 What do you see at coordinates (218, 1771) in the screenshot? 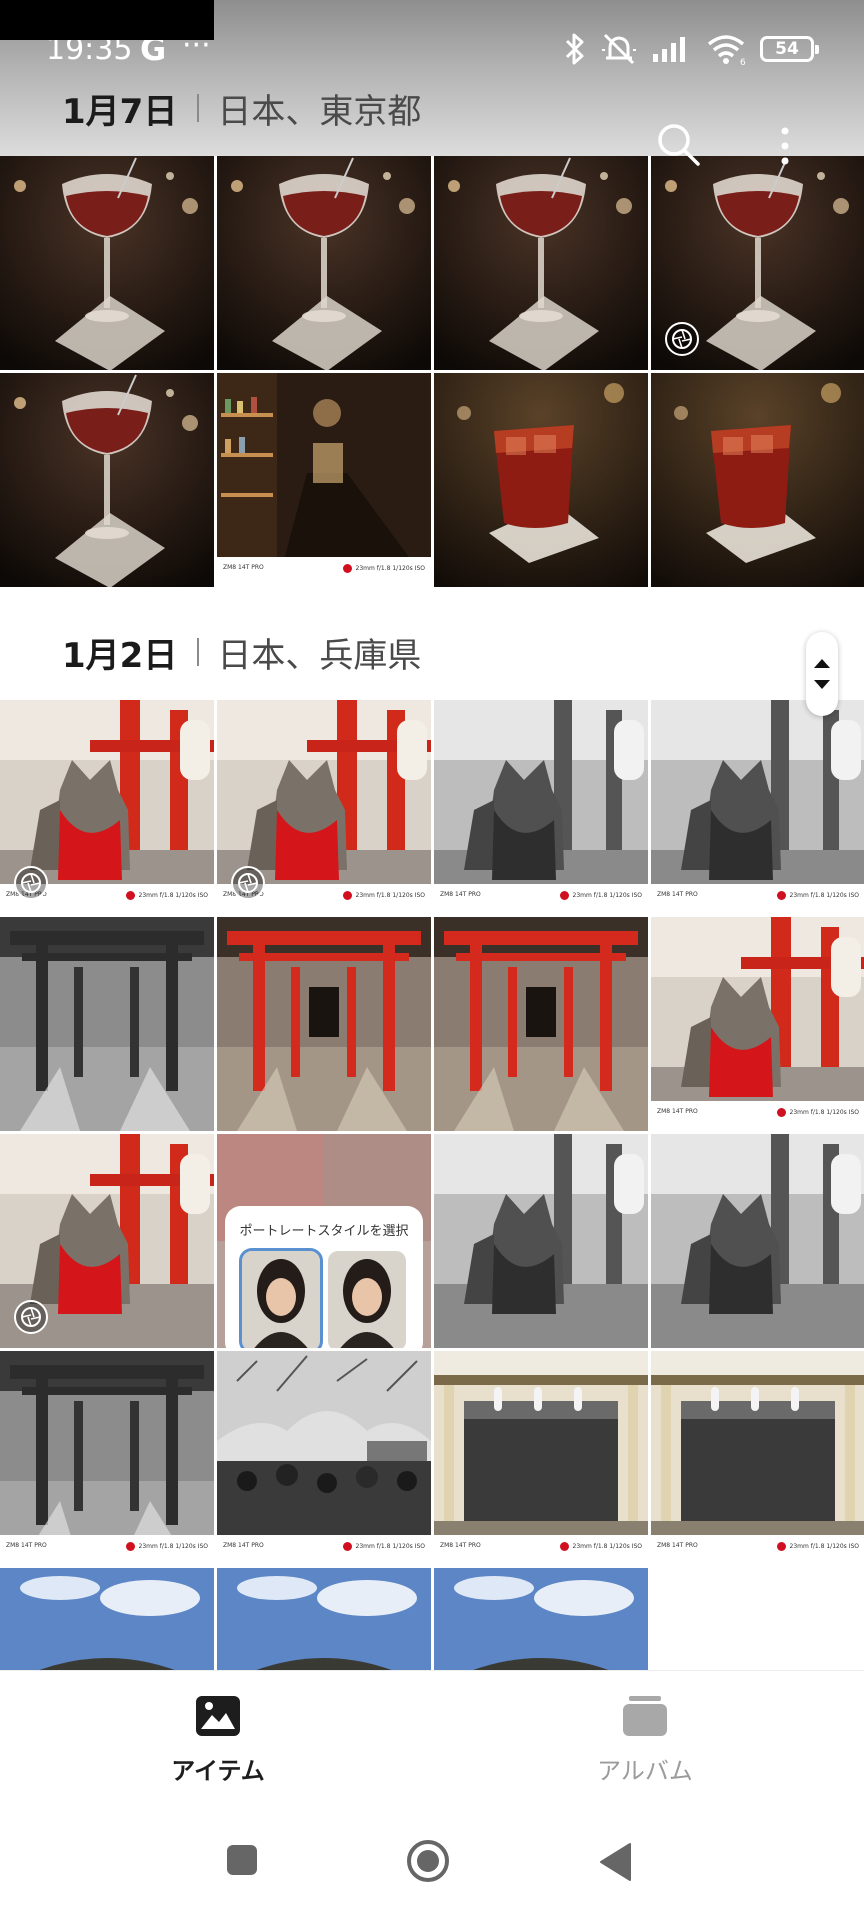
I see `tab-items-label: アイテム` at bounding box center [218, 1771].